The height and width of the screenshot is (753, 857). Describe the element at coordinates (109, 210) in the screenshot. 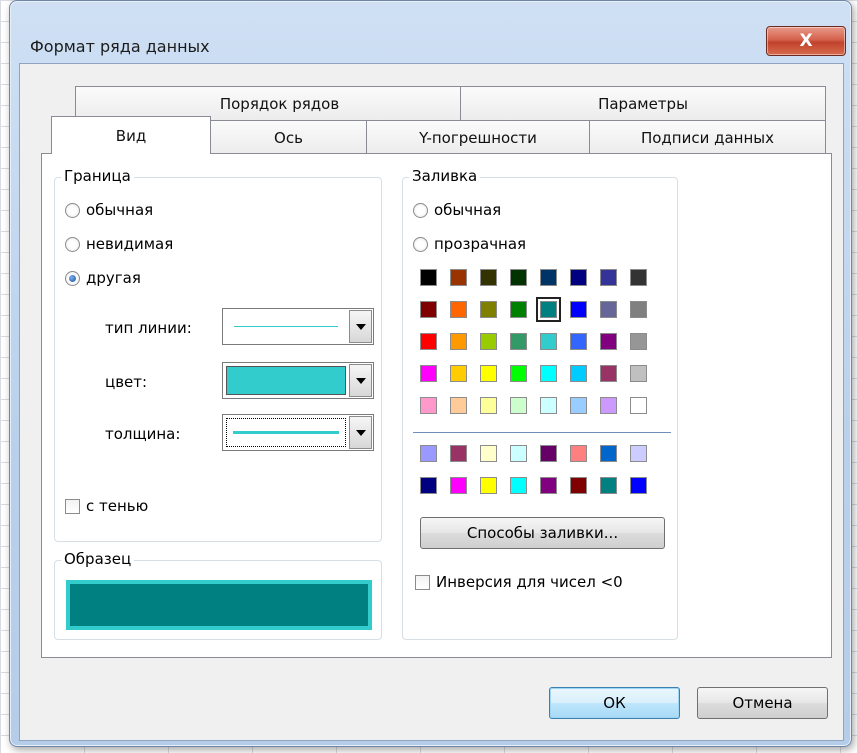

I see `border-option-auto: обычная` at that location.